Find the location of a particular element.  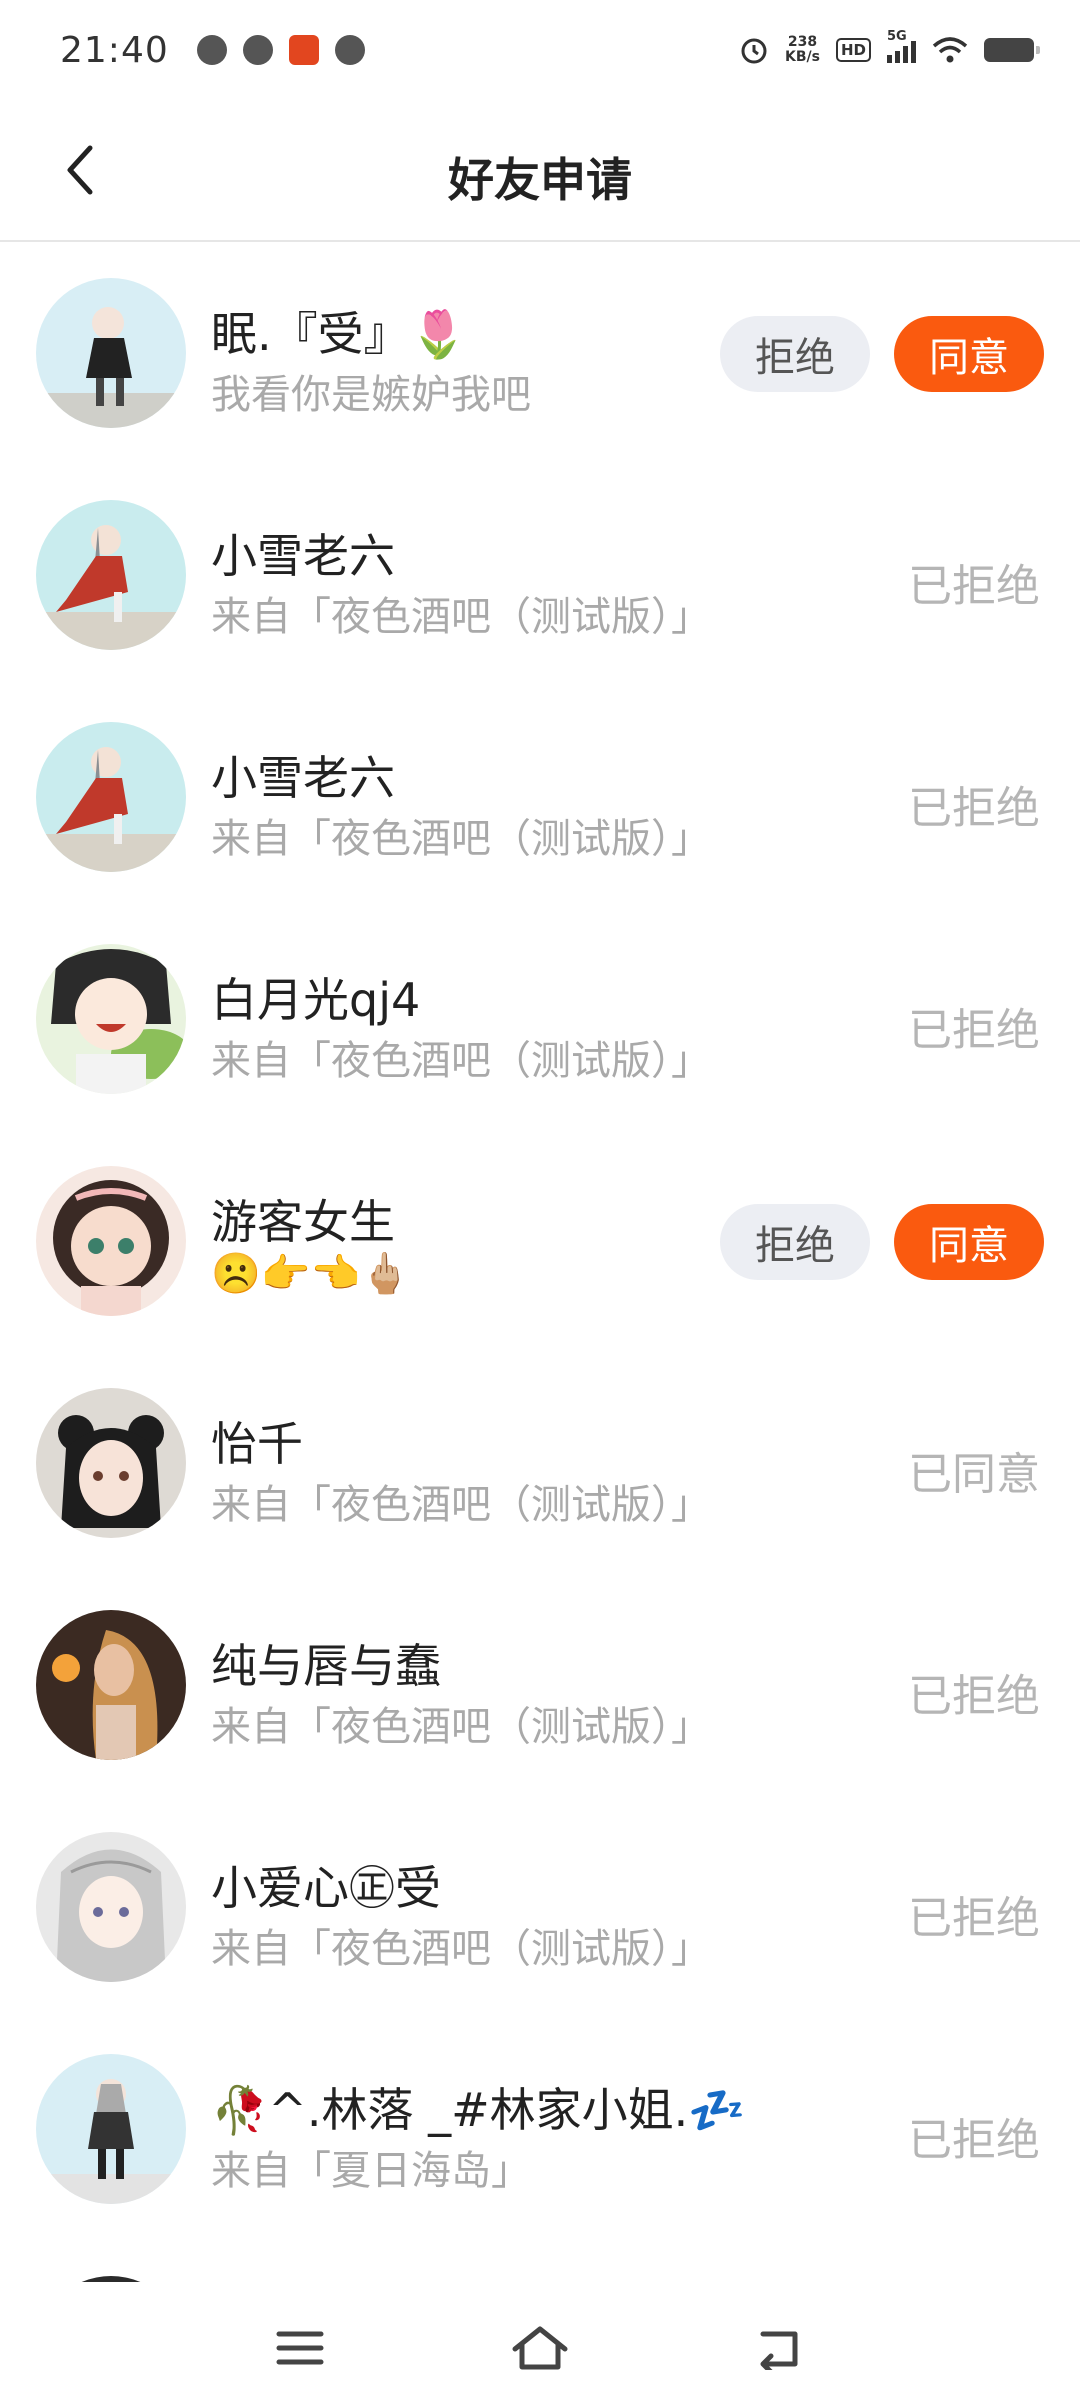

app-notification-icon is located at coordinates (211, 50).